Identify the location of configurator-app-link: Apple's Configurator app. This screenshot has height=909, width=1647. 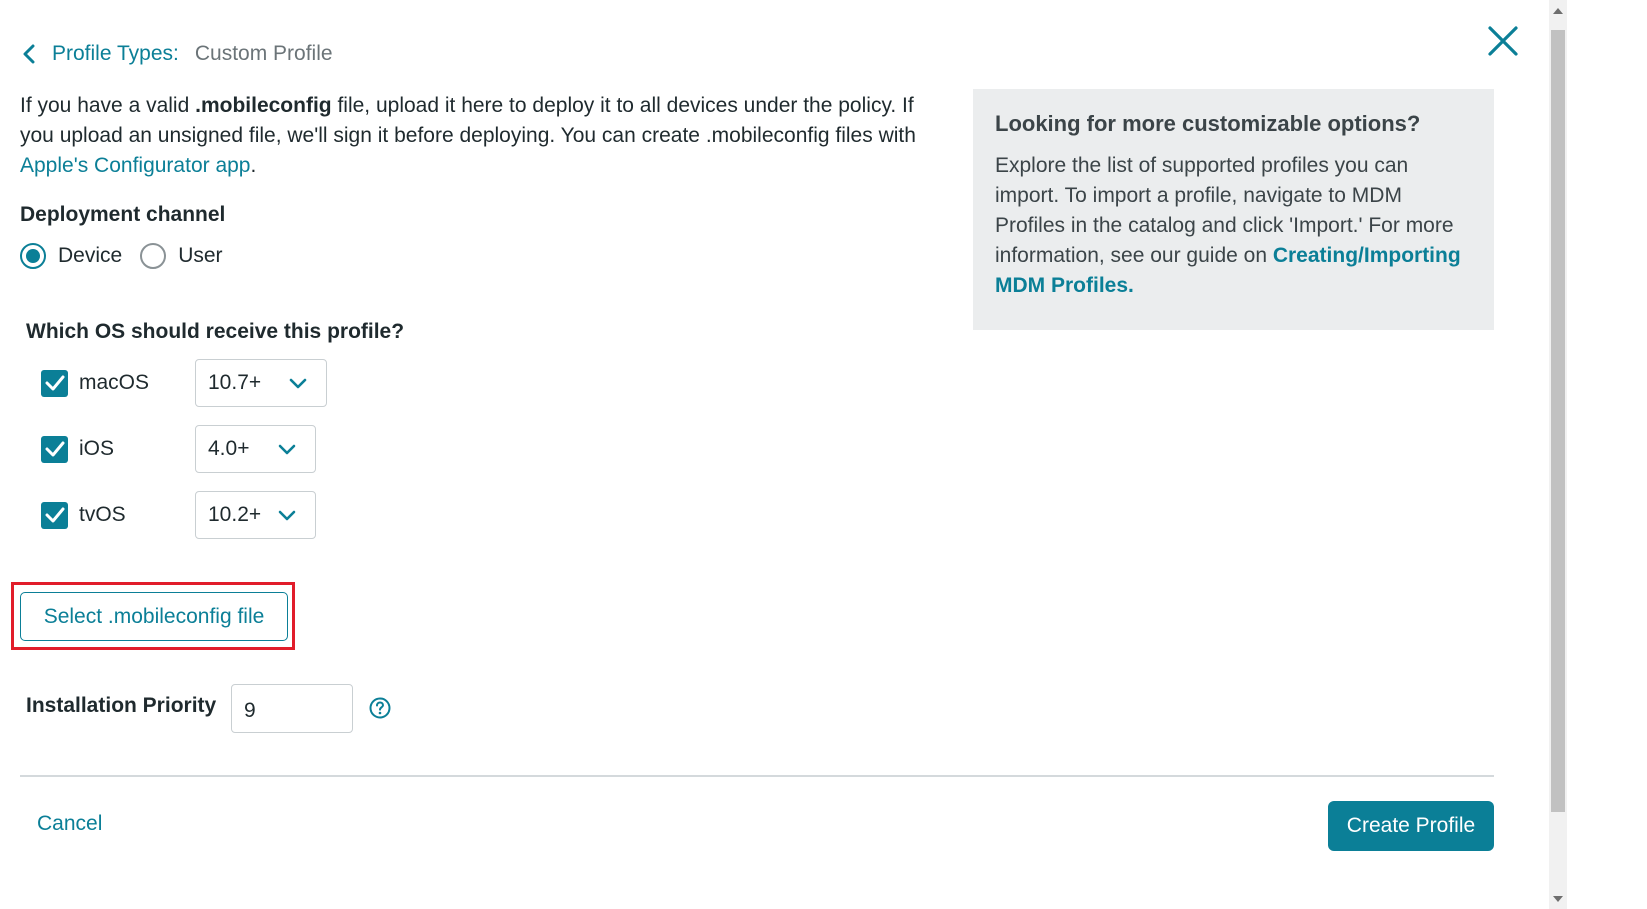
(135, 165).